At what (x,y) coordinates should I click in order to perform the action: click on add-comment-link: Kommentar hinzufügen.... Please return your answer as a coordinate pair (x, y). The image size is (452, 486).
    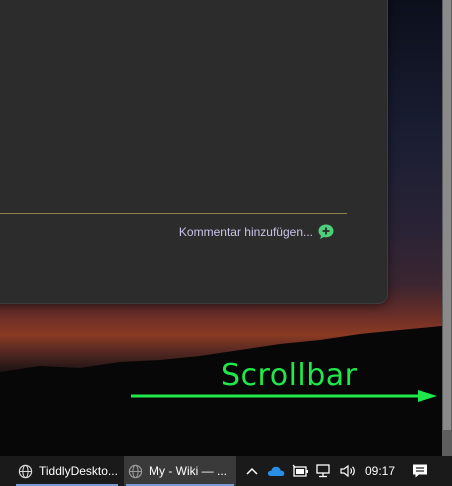
    Looking at the image, I should click on (257, 232).